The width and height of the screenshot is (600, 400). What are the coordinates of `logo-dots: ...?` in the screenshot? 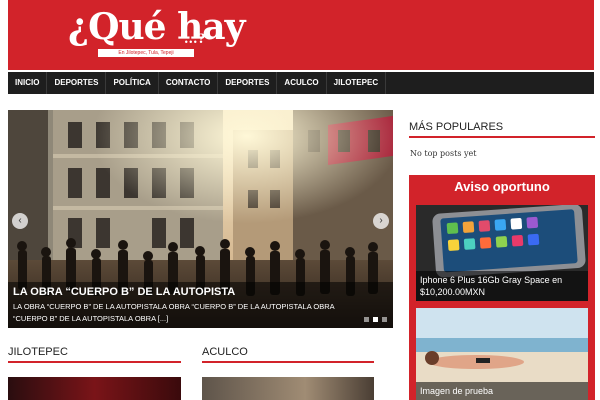 It's located at (195, 39).